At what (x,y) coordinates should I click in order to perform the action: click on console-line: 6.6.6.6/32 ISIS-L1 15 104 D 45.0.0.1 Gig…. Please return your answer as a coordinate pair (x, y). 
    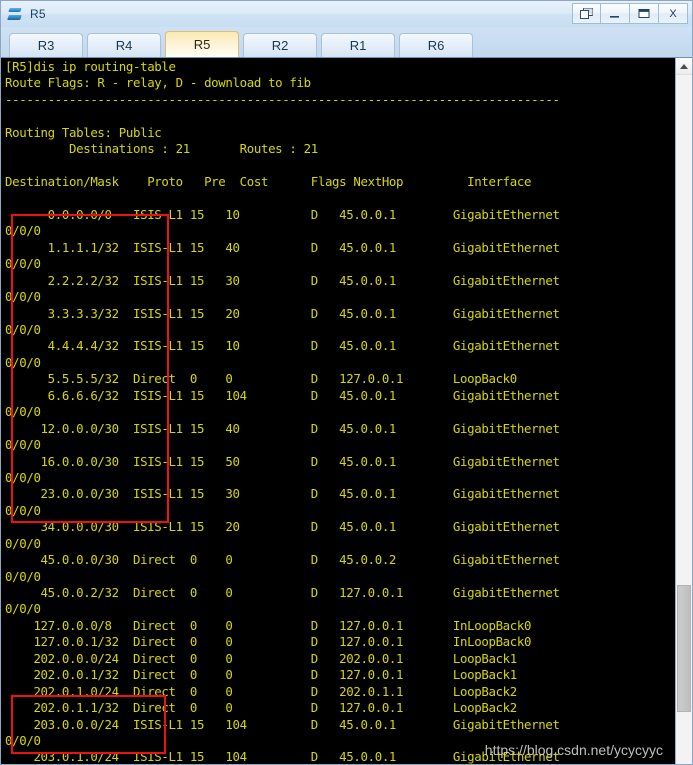
    Looking at the image, I should click on (282, 395).